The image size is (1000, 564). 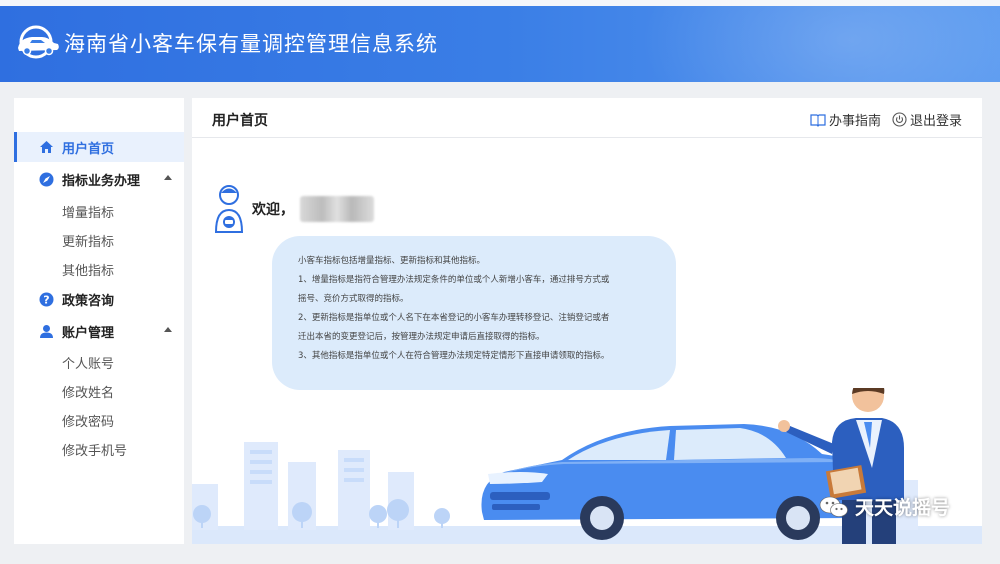 I want to click on logout-link: 退出登录, so click(x=927, y=119).